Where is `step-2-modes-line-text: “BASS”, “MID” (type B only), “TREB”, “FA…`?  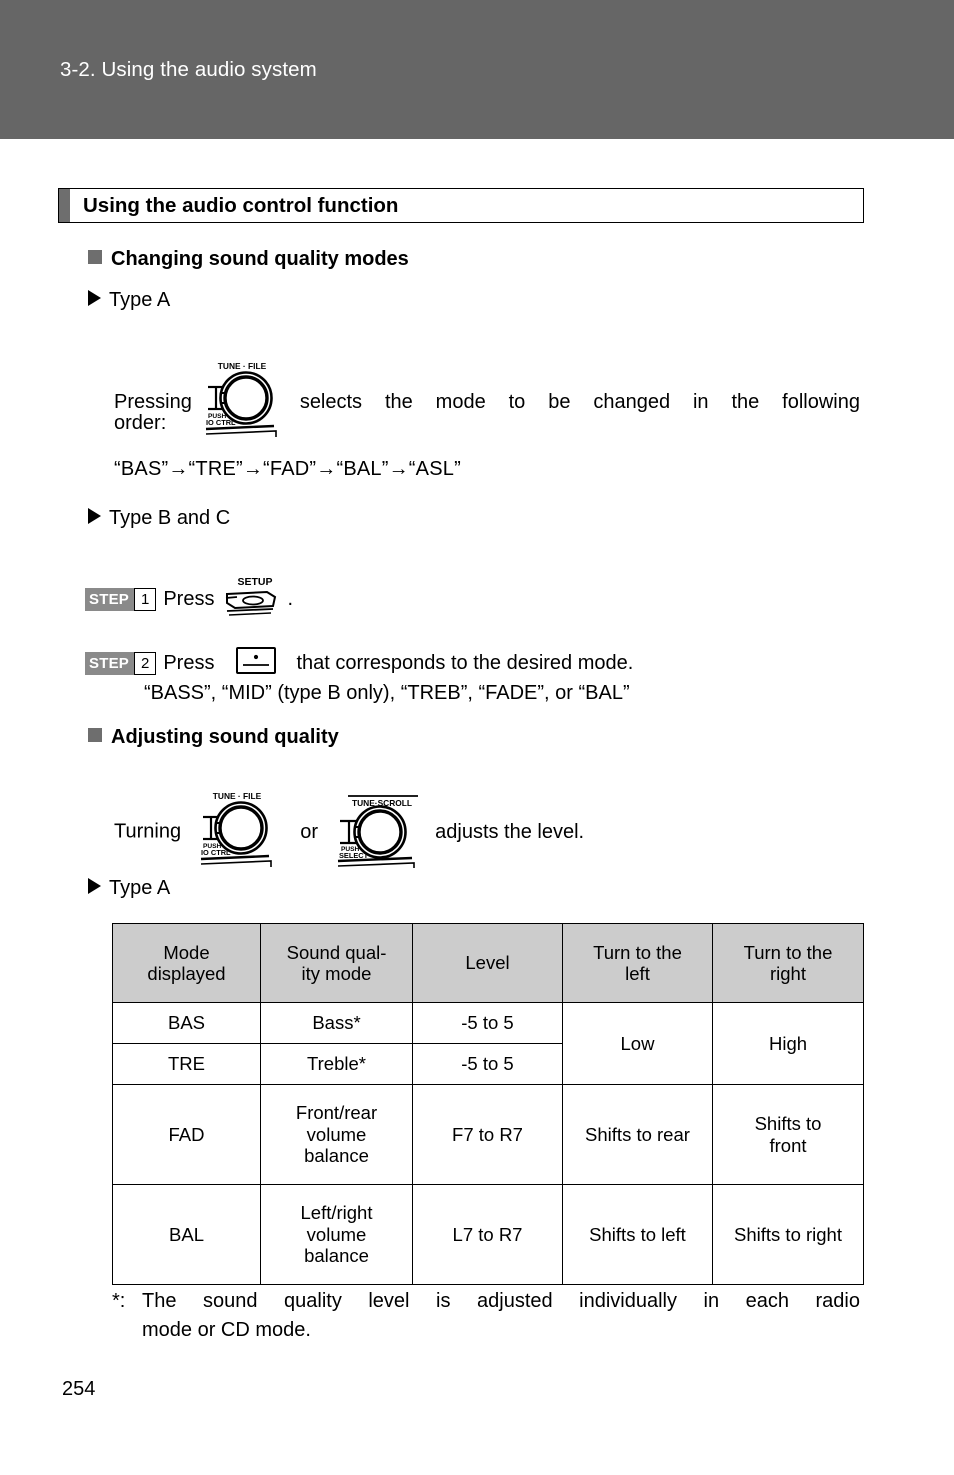
step-2-modes-line-text: “BASS”, “MID” (type B only), “TREB”, “FA… is located at coordinates (387, 693).